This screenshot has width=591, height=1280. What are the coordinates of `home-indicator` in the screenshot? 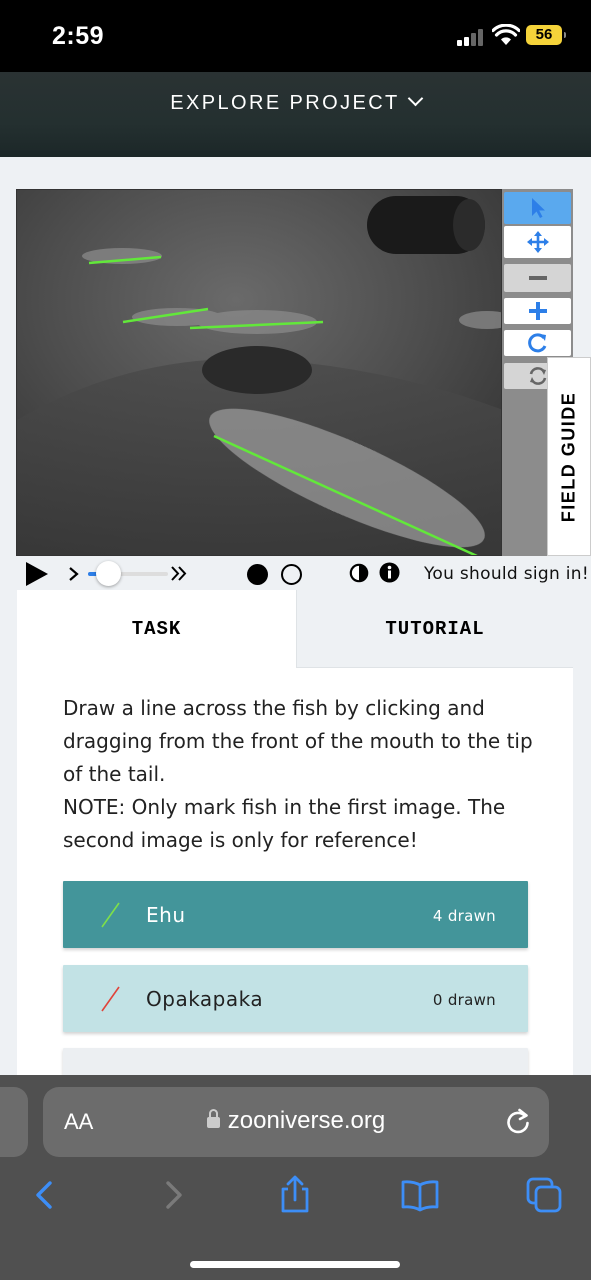 It's located at (295, 1264).